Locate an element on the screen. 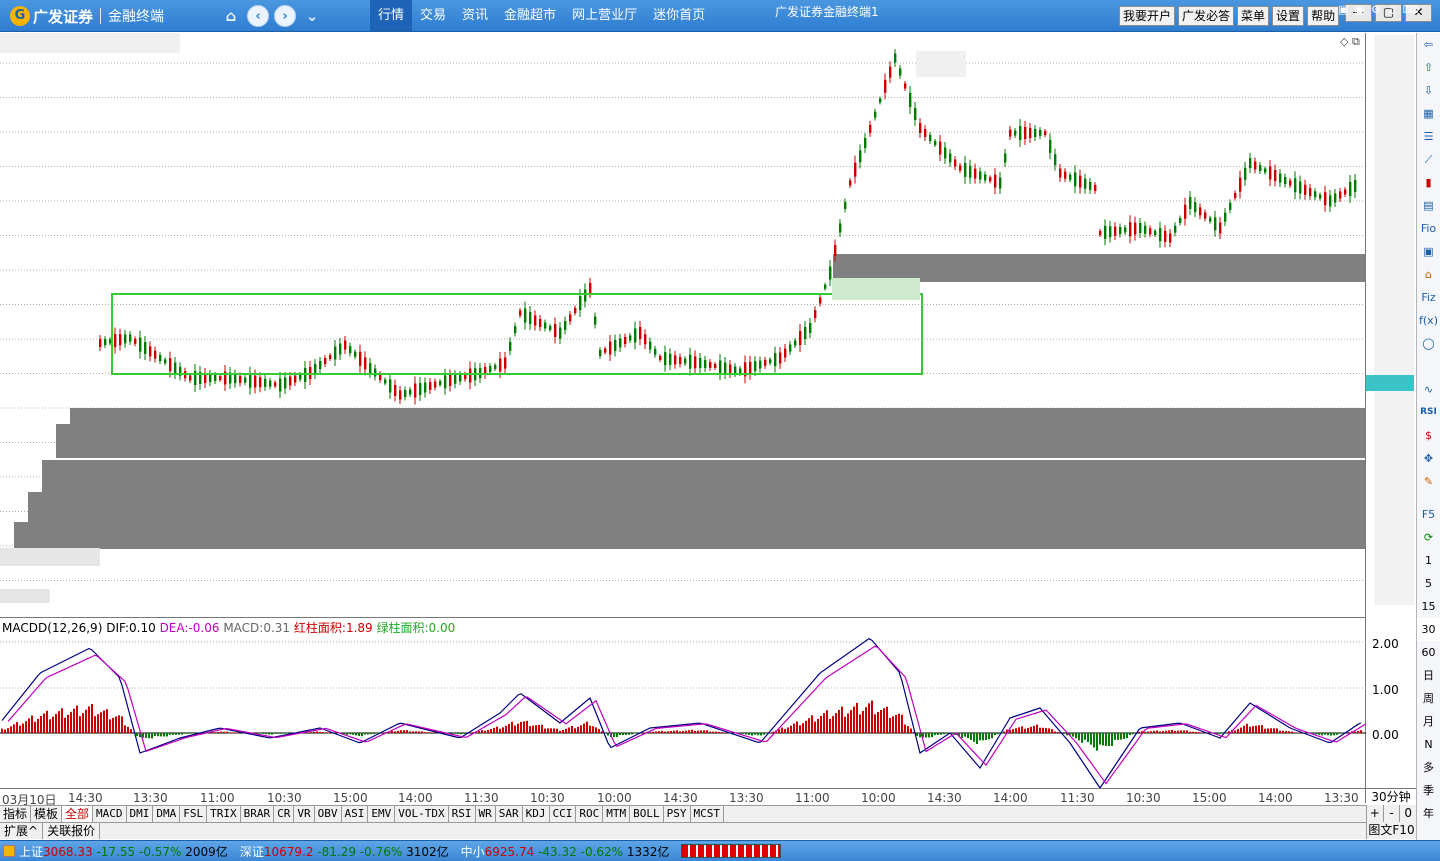  indicator-tab-rsi: RSI is located at coordinates (462, 814).